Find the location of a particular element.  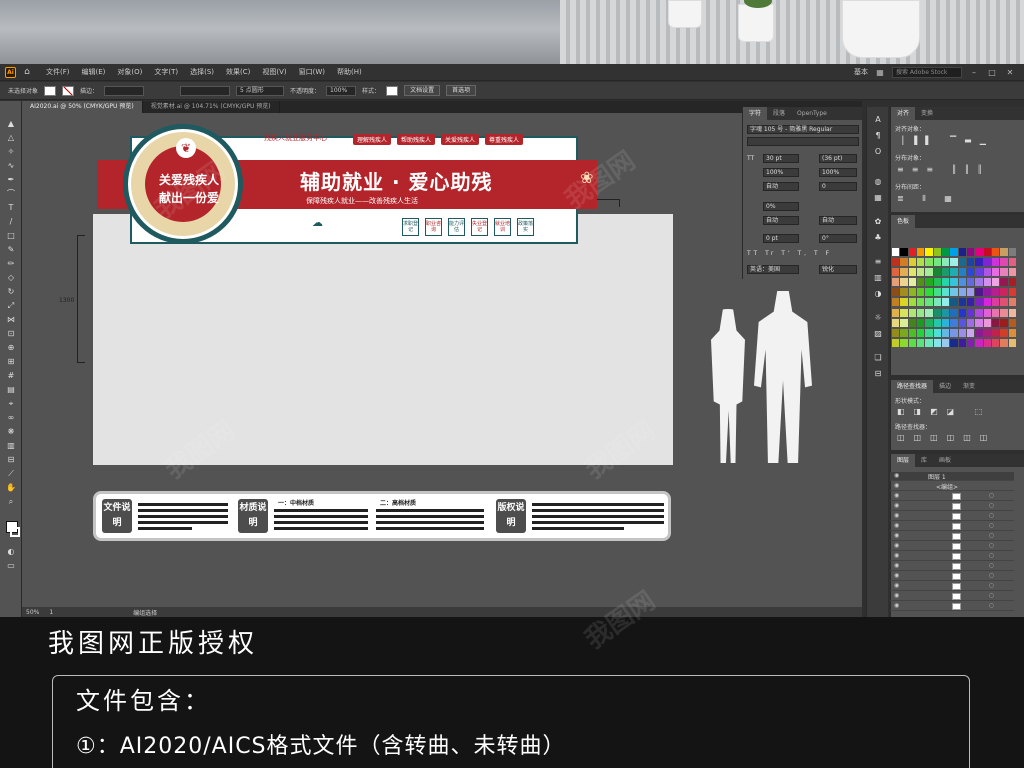

menu-type: 文字(T) is located at coordinates (166, 72).